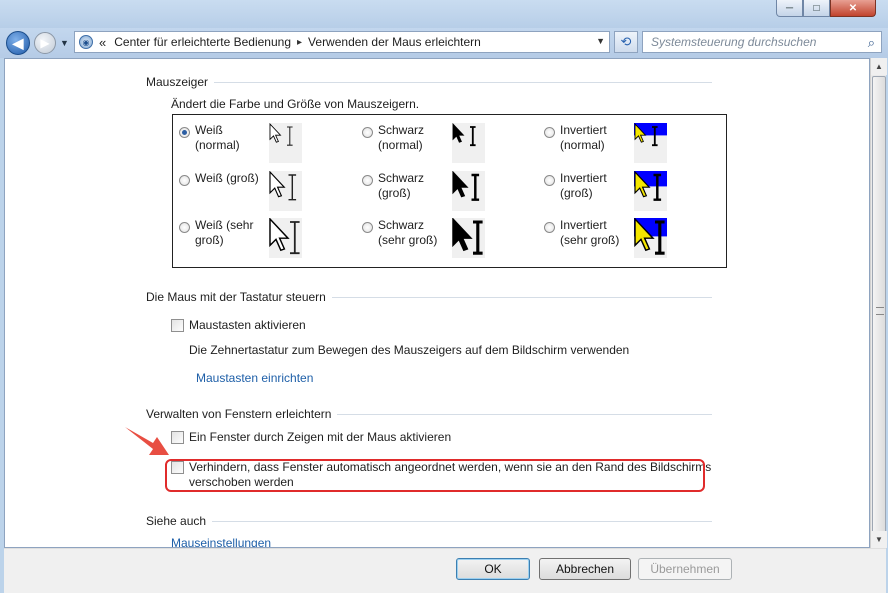 This screenshot has height=593, width=888. I want to click on maximize-icon: □, so click(816, 8).